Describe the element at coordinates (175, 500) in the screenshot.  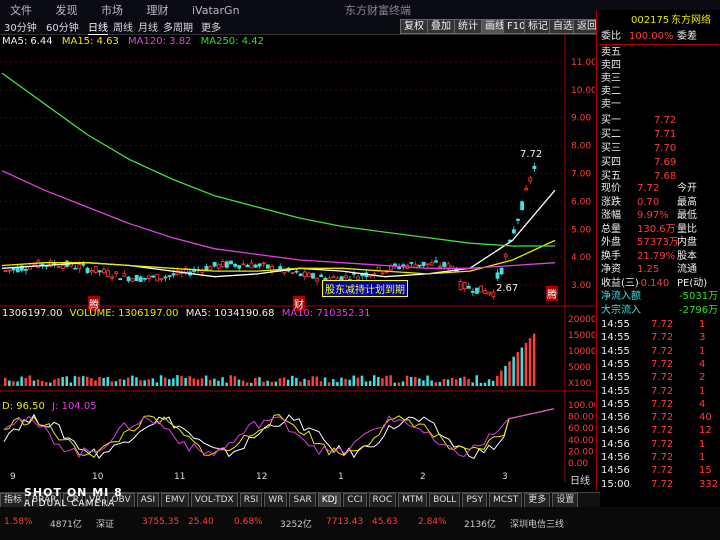
I see `indicator-tab: EMV` at that location.